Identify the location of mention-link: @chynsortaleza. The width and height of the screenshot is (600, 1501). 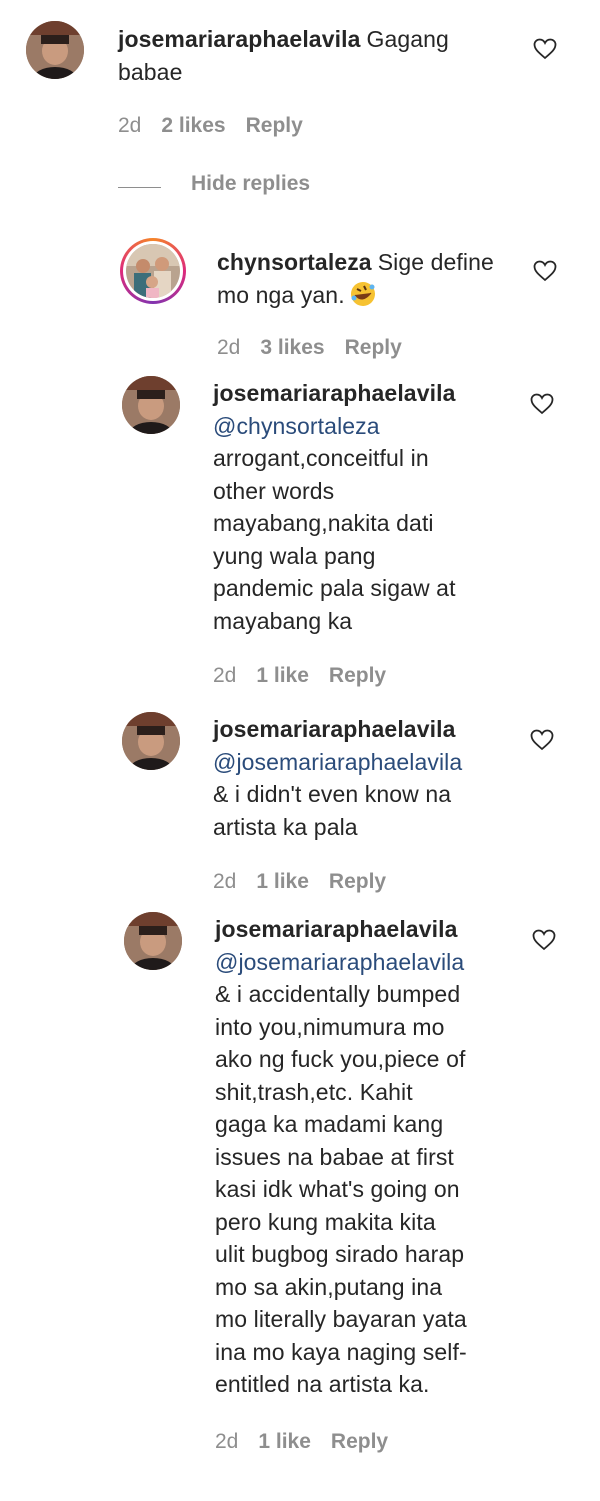
(363, 426).